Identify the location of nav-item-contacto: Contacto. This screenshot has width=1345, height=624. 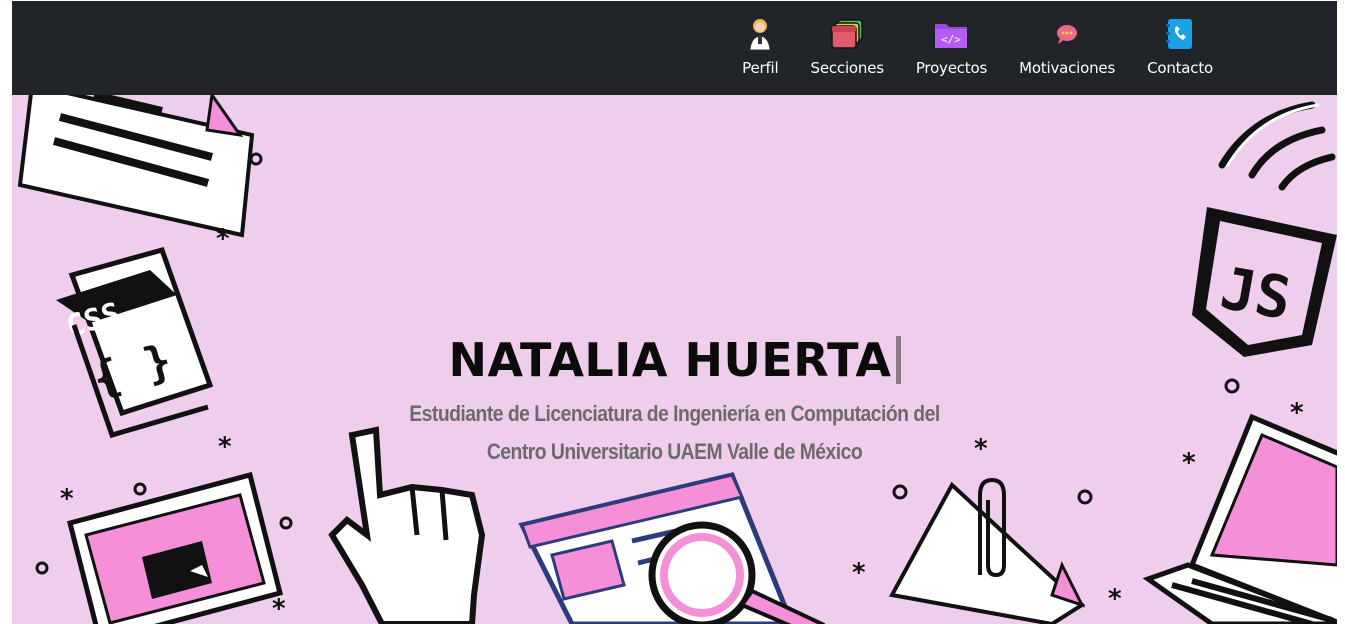
(1180, 47).